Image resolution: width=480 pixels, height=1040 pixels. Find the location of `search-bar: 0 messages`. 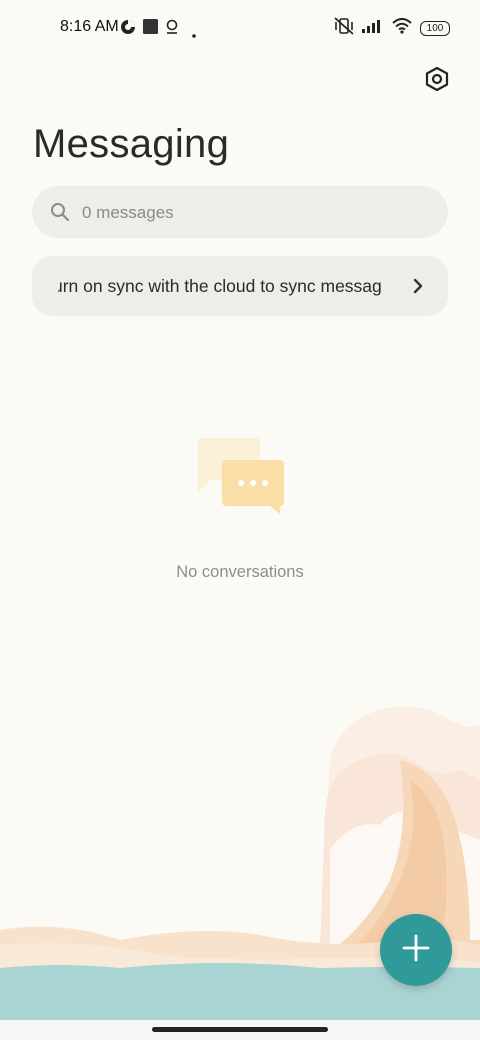

search-bar: 0 messages is located at coordinates (240, 212).